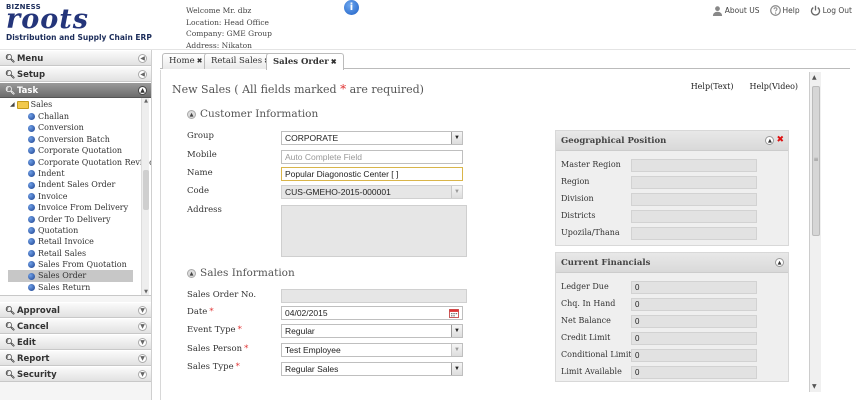 This screenshot has height=400, width=856. Describe the element at coordinates (301, 62) in the screenshot. I see `tab-label: Sales Order` at that location.